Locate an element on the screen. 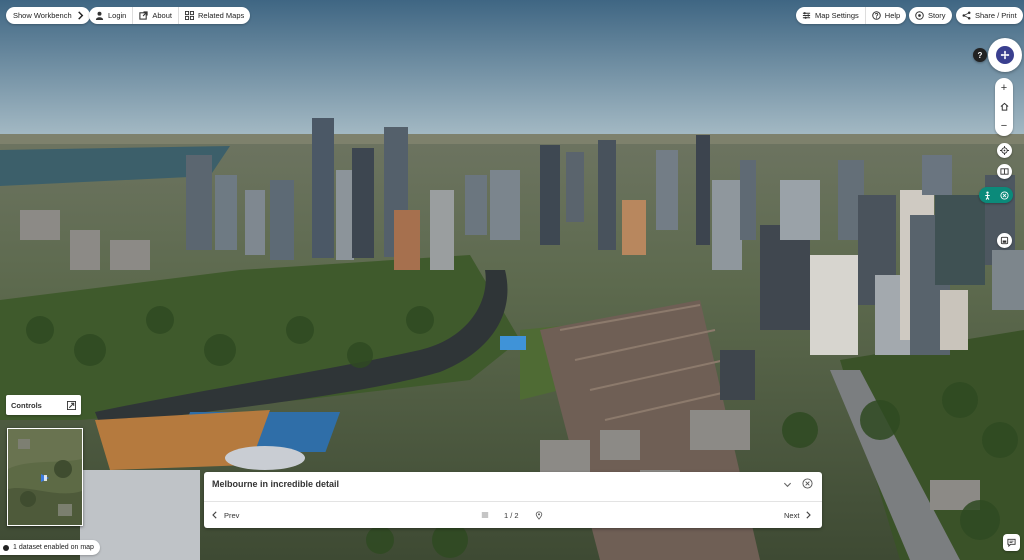 The height and width of the screenshot is (560, 1024). top-right-menu: Map Settings Help is located at coordinates (851, 15).